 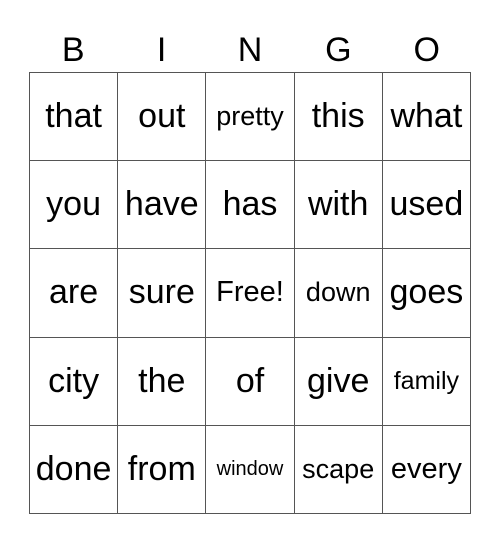 I want to click on bingo-cell: window, so click(x=250, y=469).